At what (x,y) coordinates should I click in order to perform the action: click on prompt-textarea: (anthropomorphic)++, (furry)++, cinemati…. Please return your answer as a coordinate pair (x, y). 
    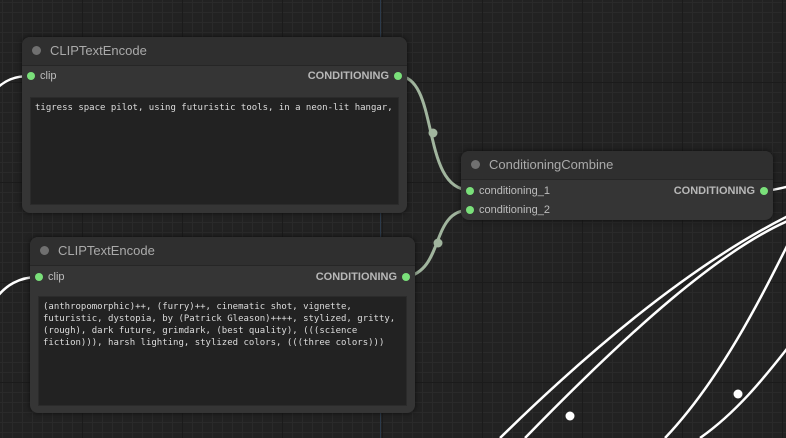
    Looking at the image, I should click on (222, 351).